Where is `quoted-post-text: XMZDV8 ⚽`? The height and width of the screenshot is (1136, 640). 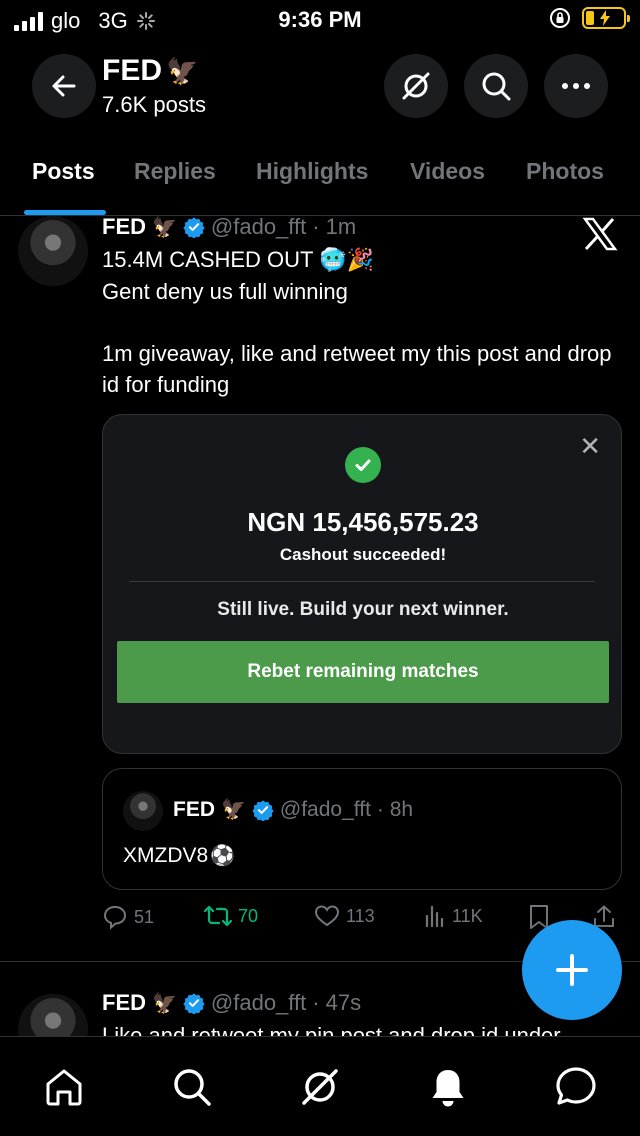
quoted-post-text: XMZDV8 ⚽ is located at coordinates (179, 855).